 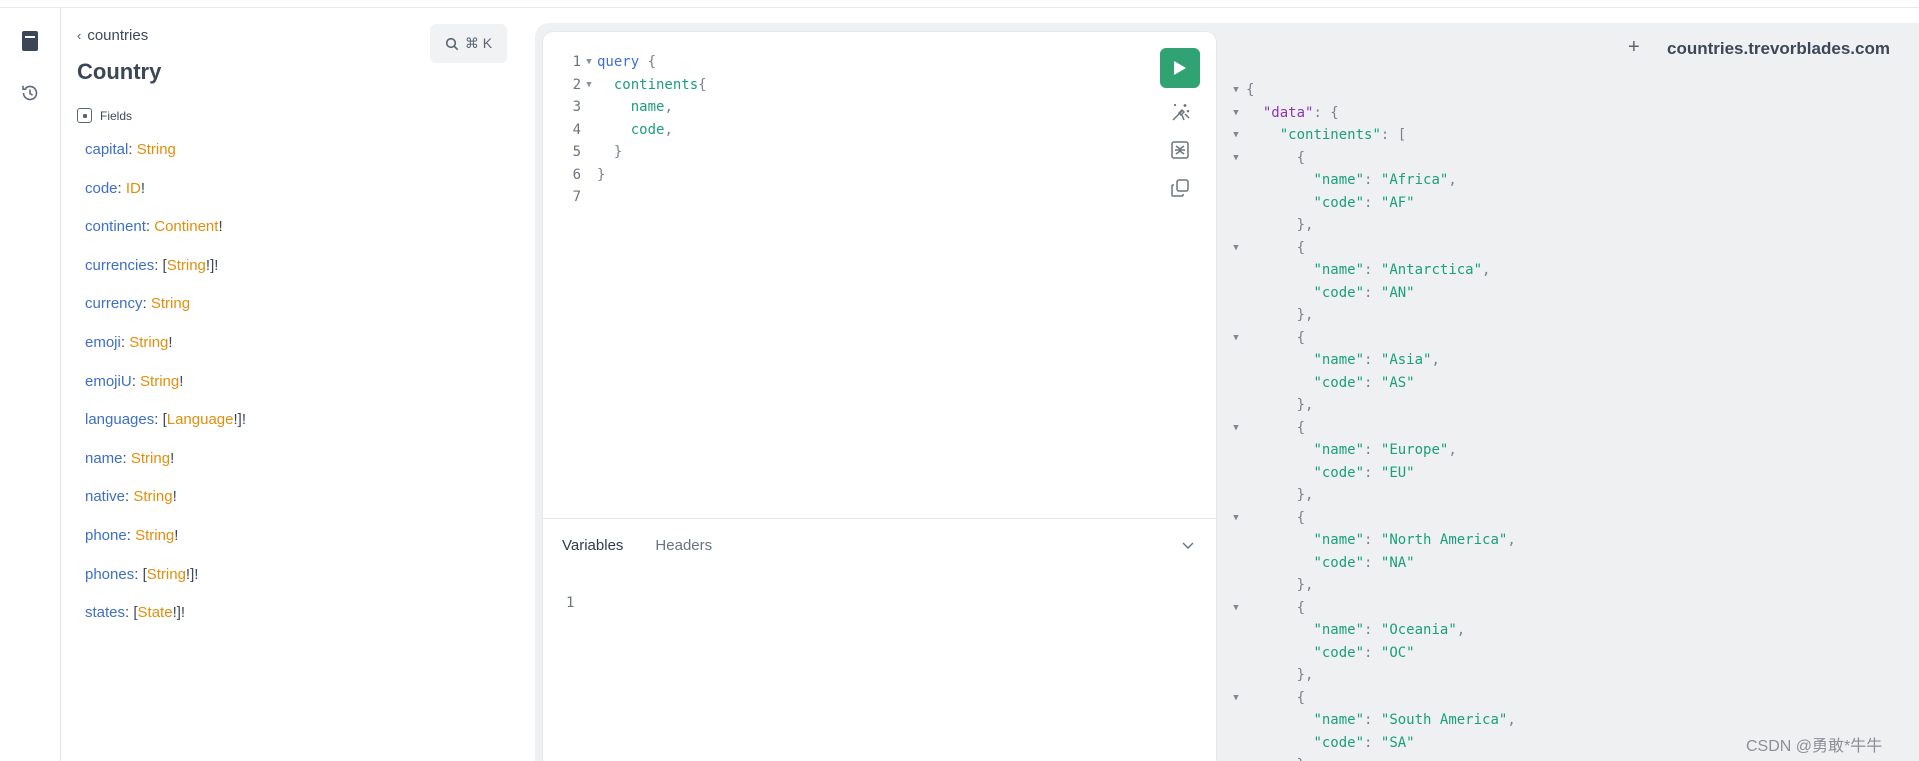 I want to click on field-name: states, so click(x=105, y=612).